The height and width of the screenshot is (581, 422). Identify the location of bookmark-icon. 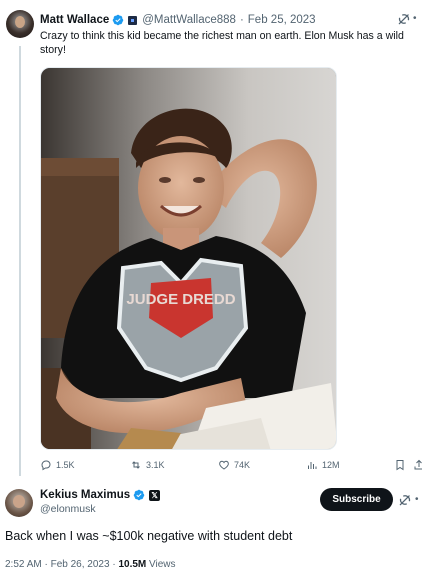
(400, 465).